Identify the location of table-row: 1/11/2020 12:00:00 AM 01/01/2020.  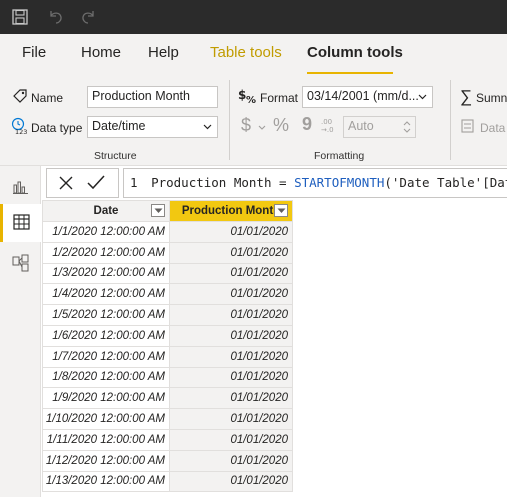
(167, 439).